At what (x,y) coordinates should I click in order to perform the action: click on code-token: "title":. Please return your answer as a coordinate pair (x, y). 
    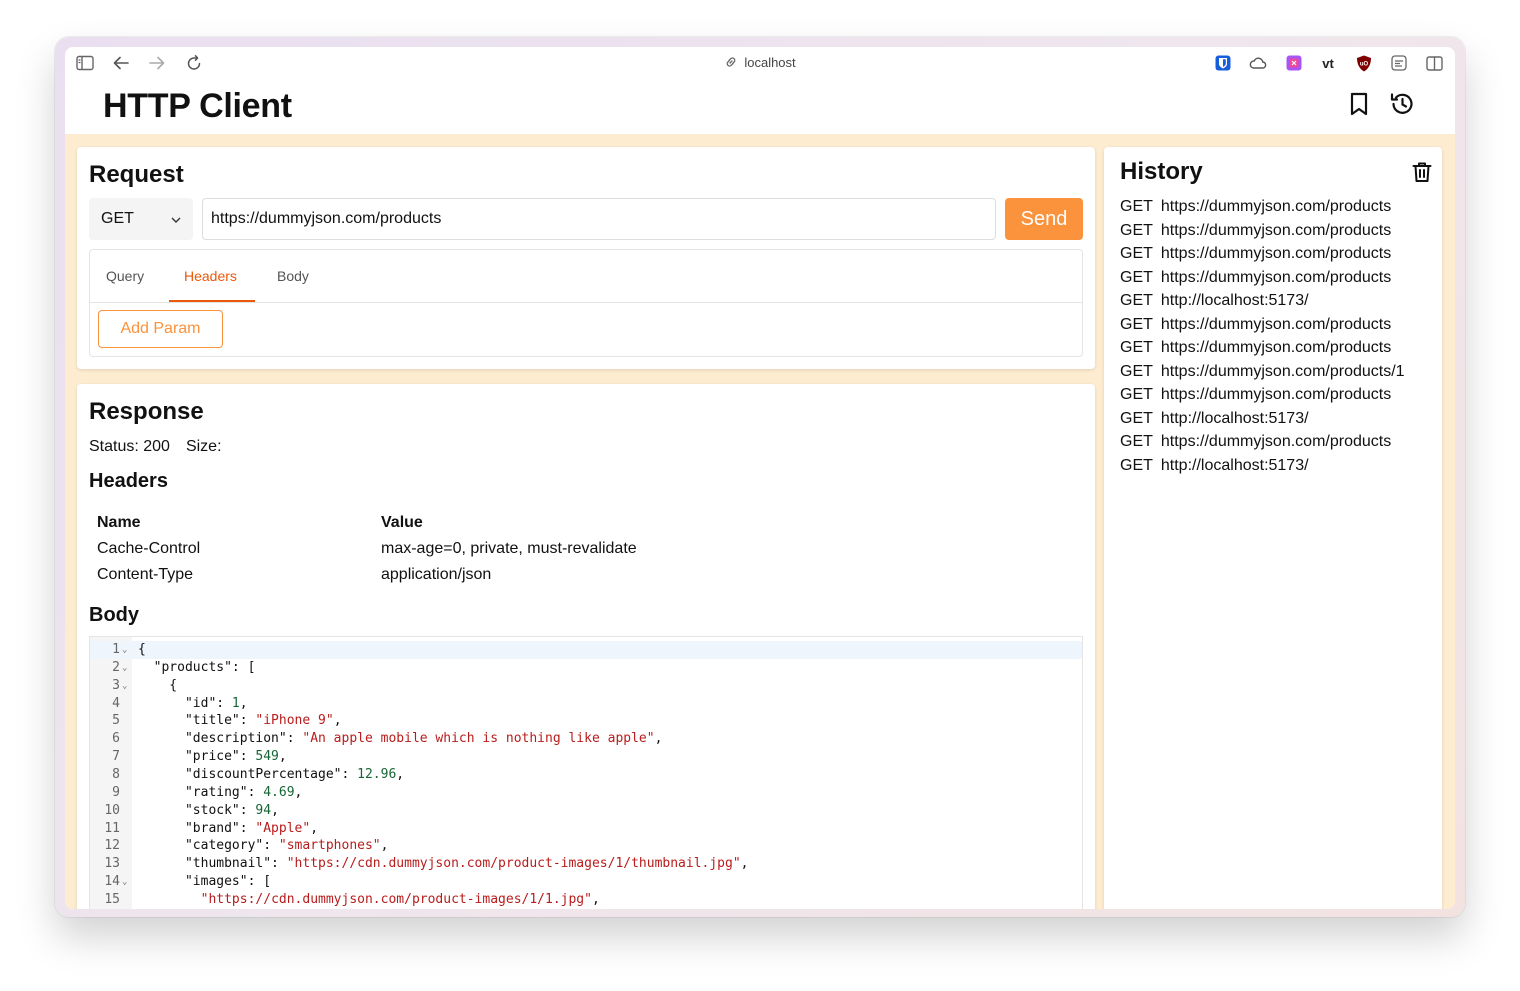
    Looking at the image, I should click on (197, 721).